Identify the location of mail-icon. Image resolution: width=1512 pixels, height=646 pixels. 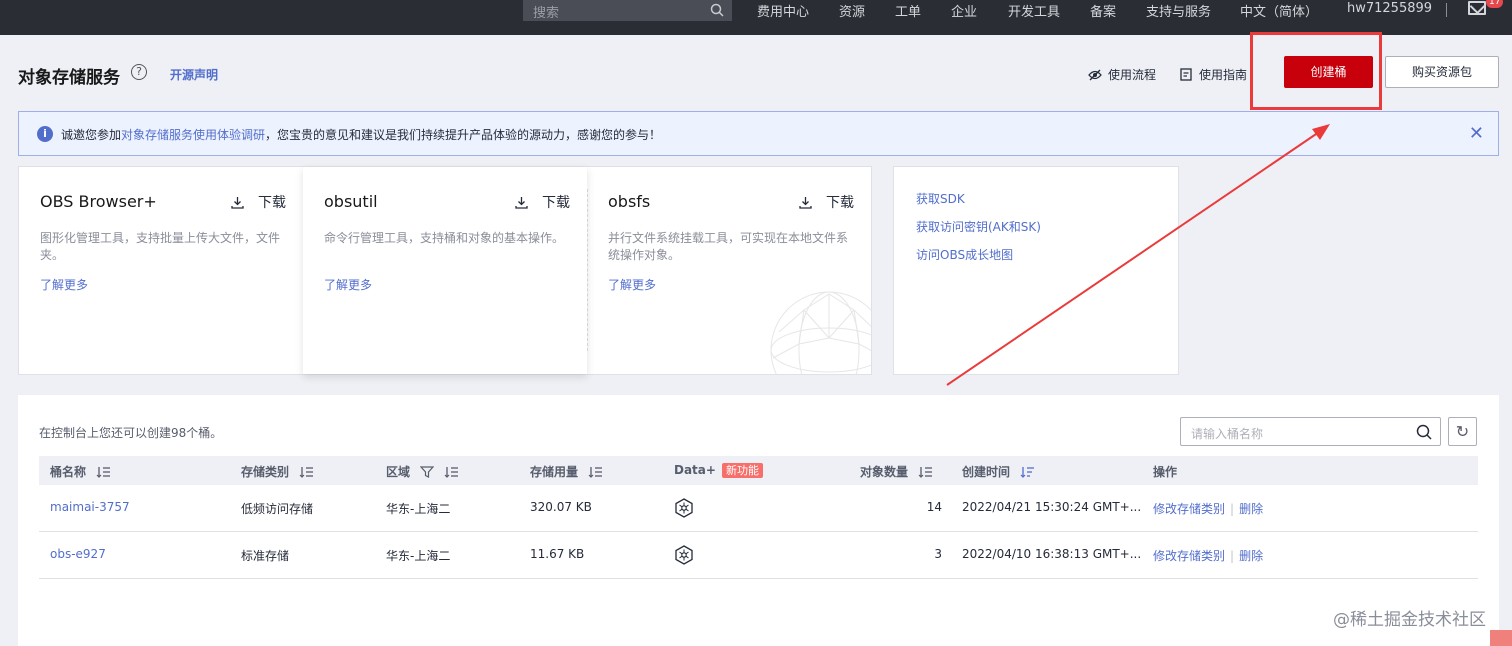
(1477, 8).